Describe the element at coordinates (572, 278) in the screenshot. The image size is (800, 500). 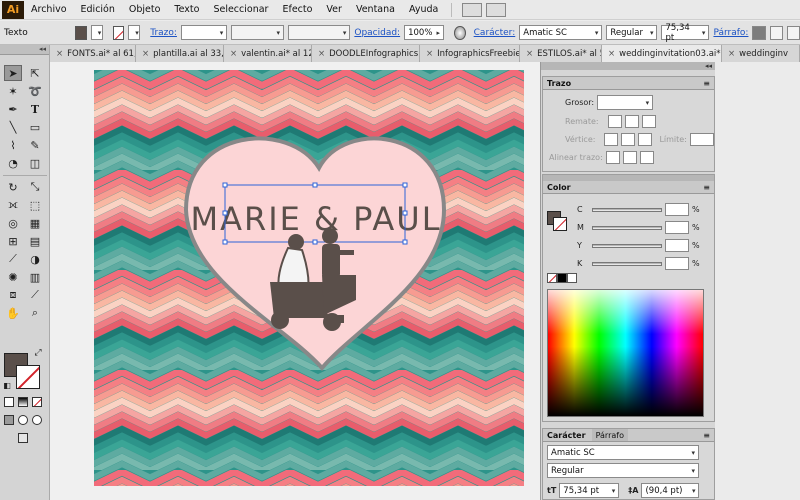
I see `white-swatch` at that location.